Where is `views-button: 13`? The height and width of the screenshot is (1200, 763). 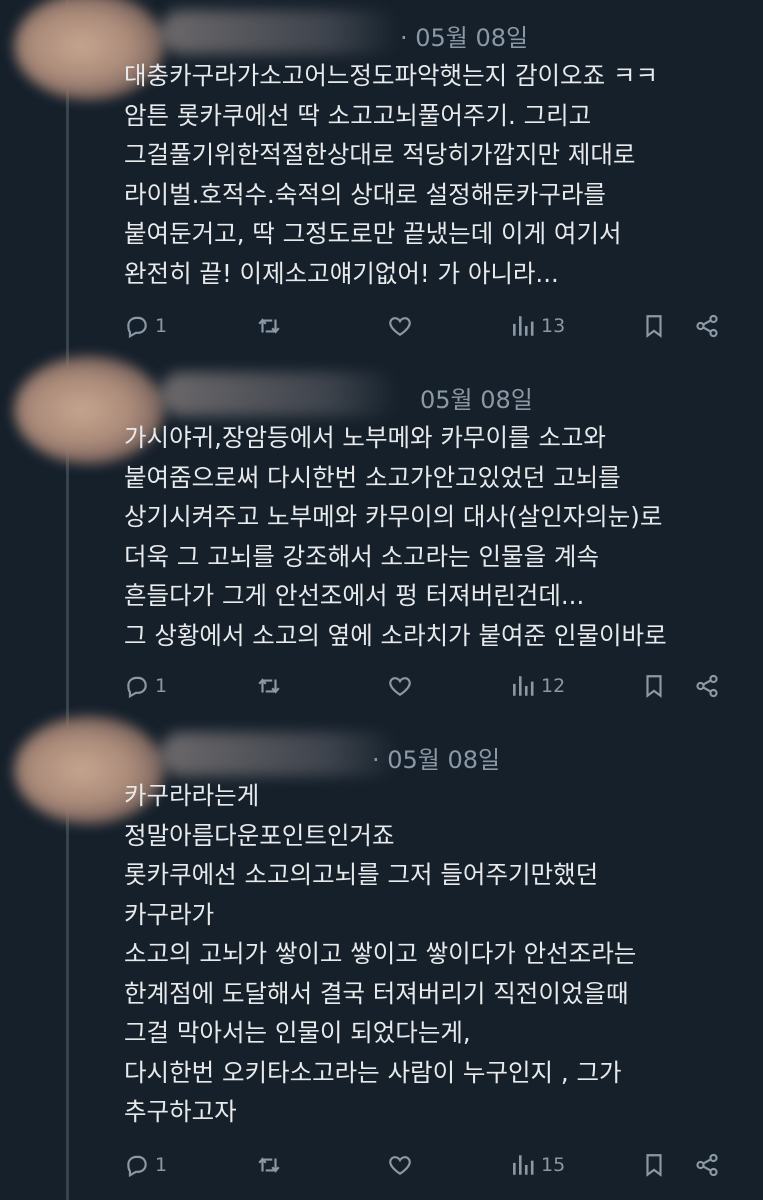 views-button: 13 is located at coordinates (537, 326).